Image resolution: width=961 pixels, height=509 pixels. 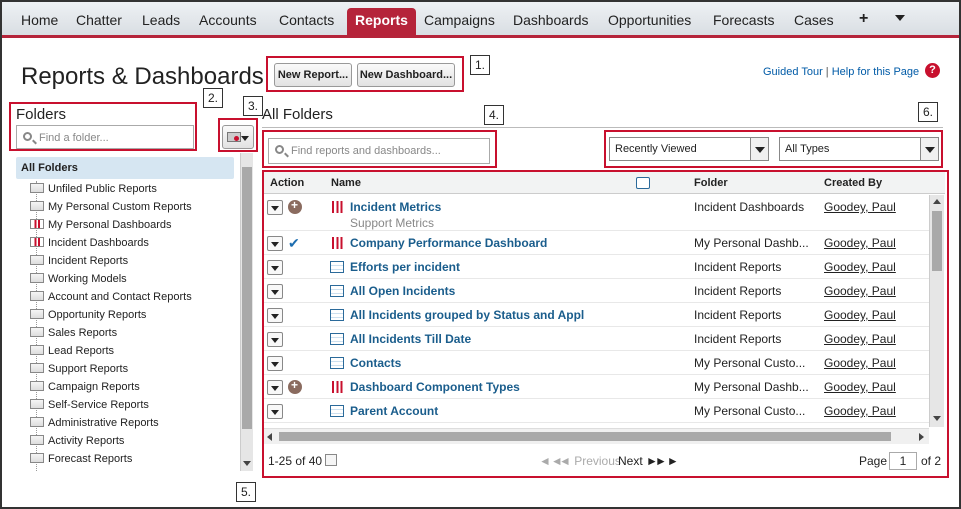 I want to click on tab-leads: Leads, so click(x=161, y=20).